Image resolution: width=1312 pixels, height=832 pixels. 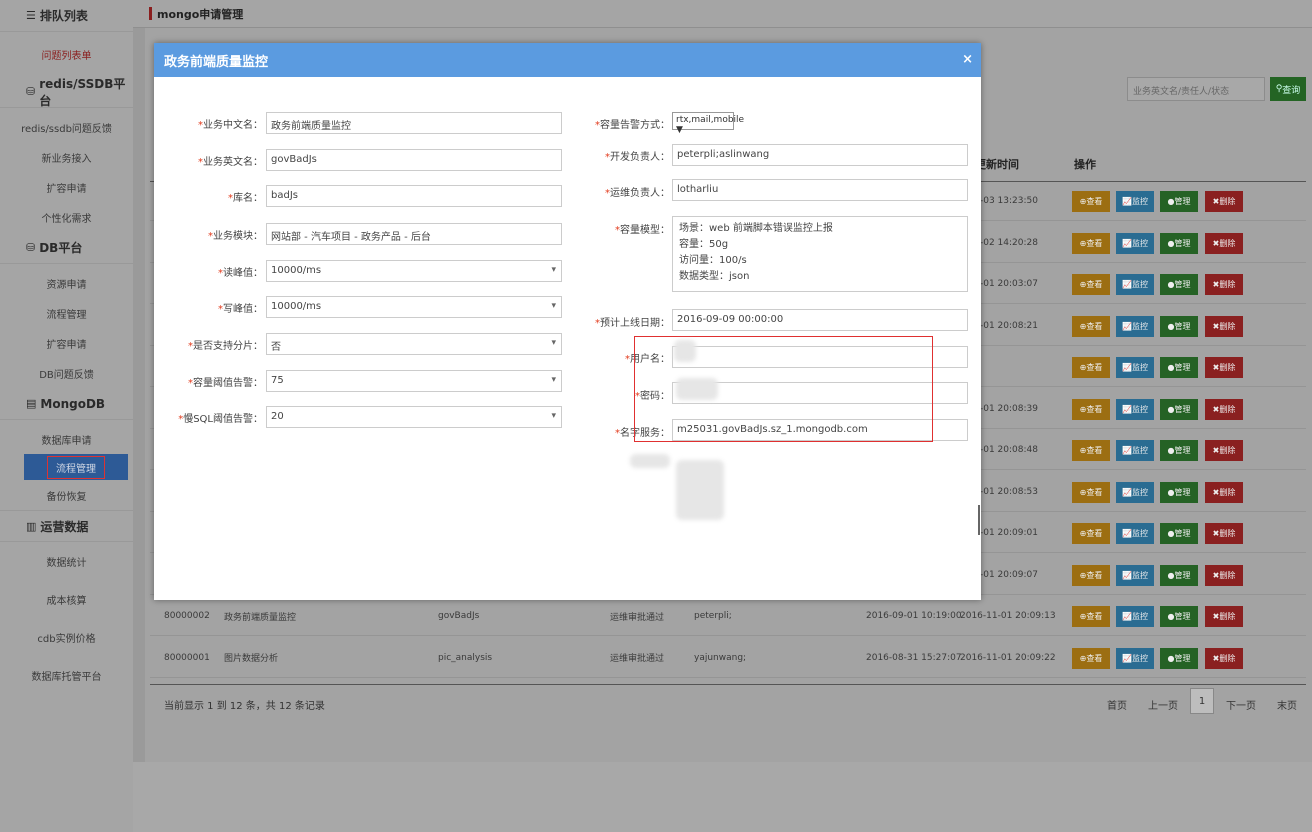 I want to click on sidebar-item-db-feedback: DB问题反馈, so click(x=66, y=373).